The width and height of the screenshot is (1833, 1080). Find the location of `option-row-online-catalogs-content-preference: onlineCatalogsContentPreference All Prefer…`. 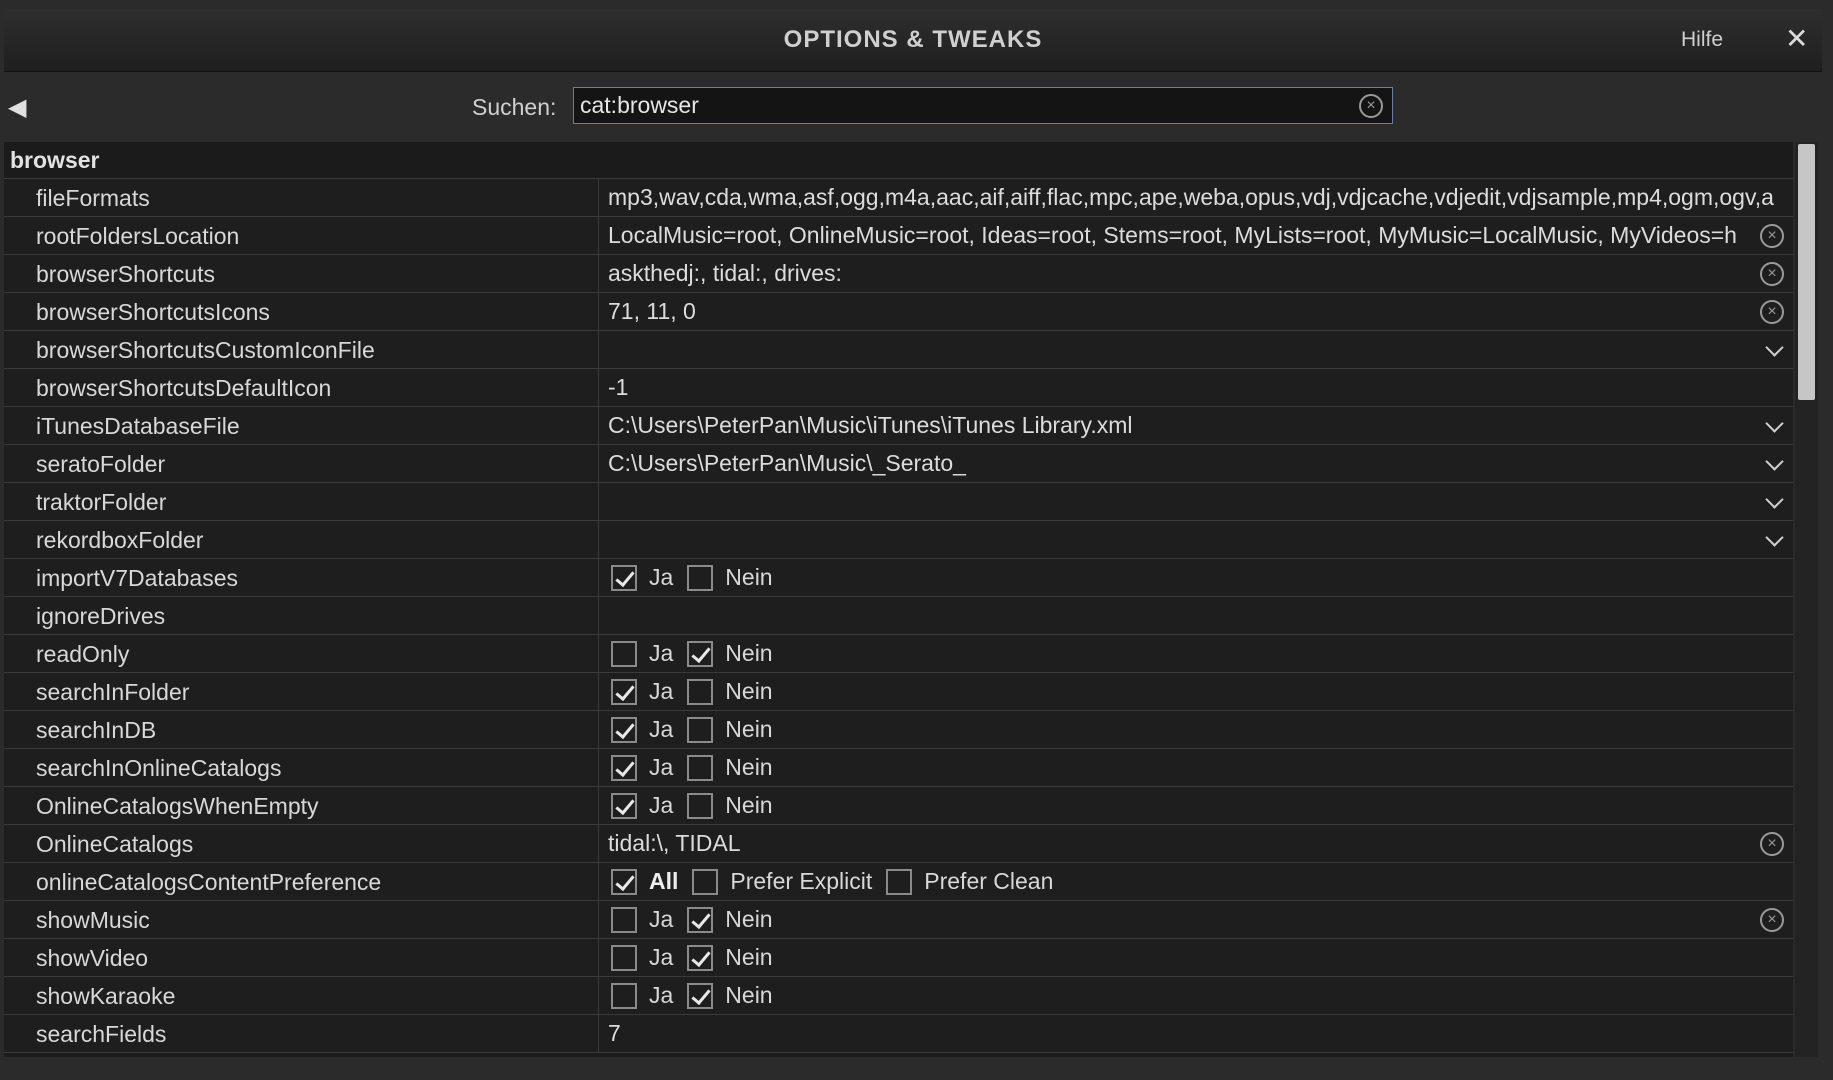

option-row-online-catalogs-content-preference: onlineCatalogsContentPreference All Prefer… is located at coordinates (898, 882).